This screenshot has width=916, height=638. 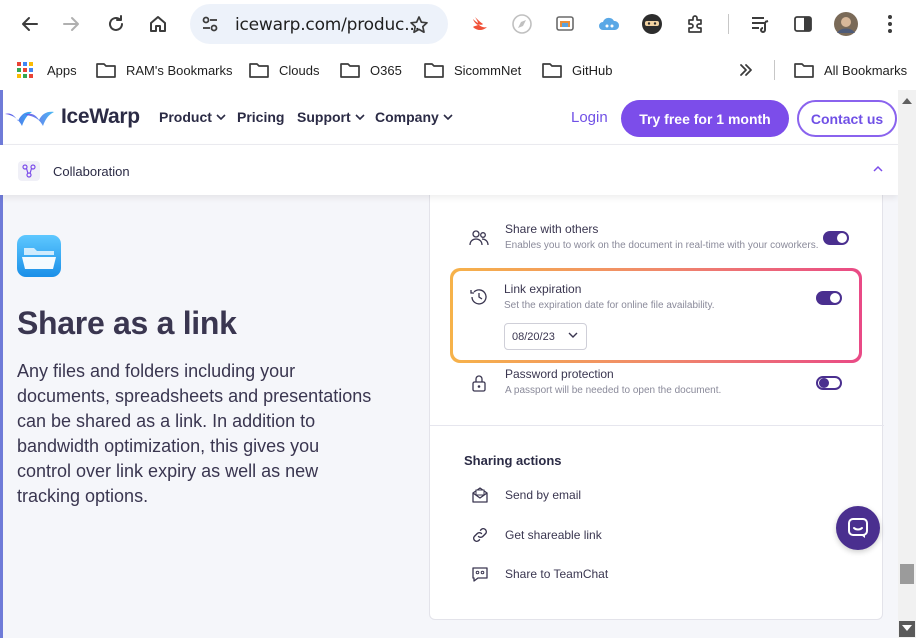 What do you see at coordinates (907, 101) in the screenshot?
I see `scroll-up-arrow-icon` at bounding box center [907, 101].